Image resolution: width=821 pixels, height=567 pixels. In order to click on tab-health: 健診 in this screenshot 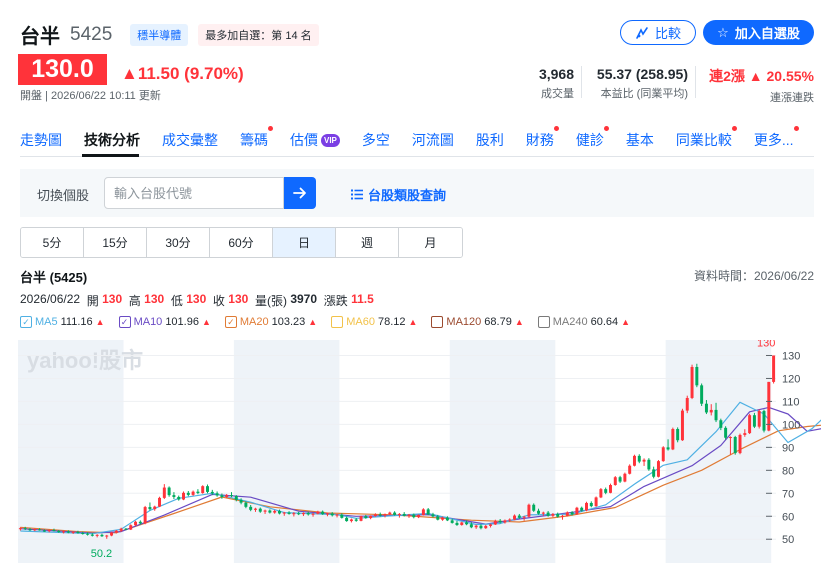, I will do `click(592, 138)`.